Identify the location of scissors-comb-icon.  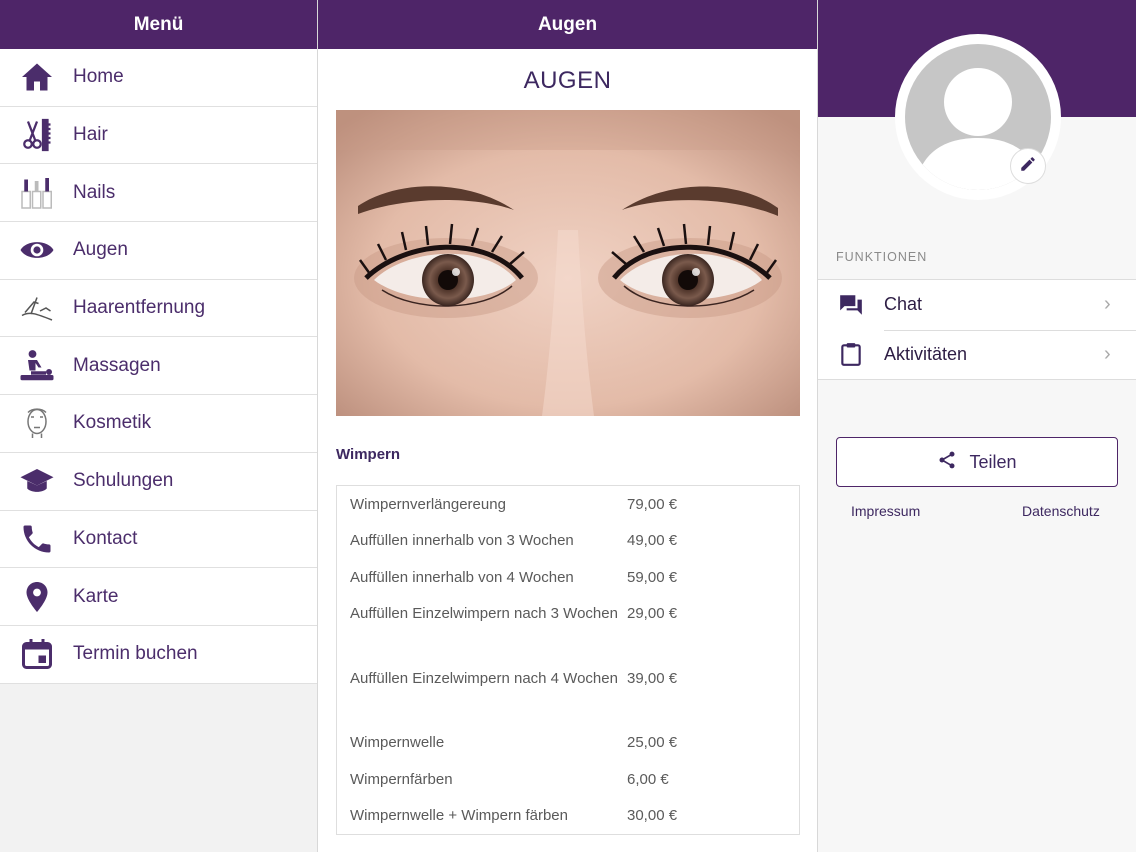
(36, 135).